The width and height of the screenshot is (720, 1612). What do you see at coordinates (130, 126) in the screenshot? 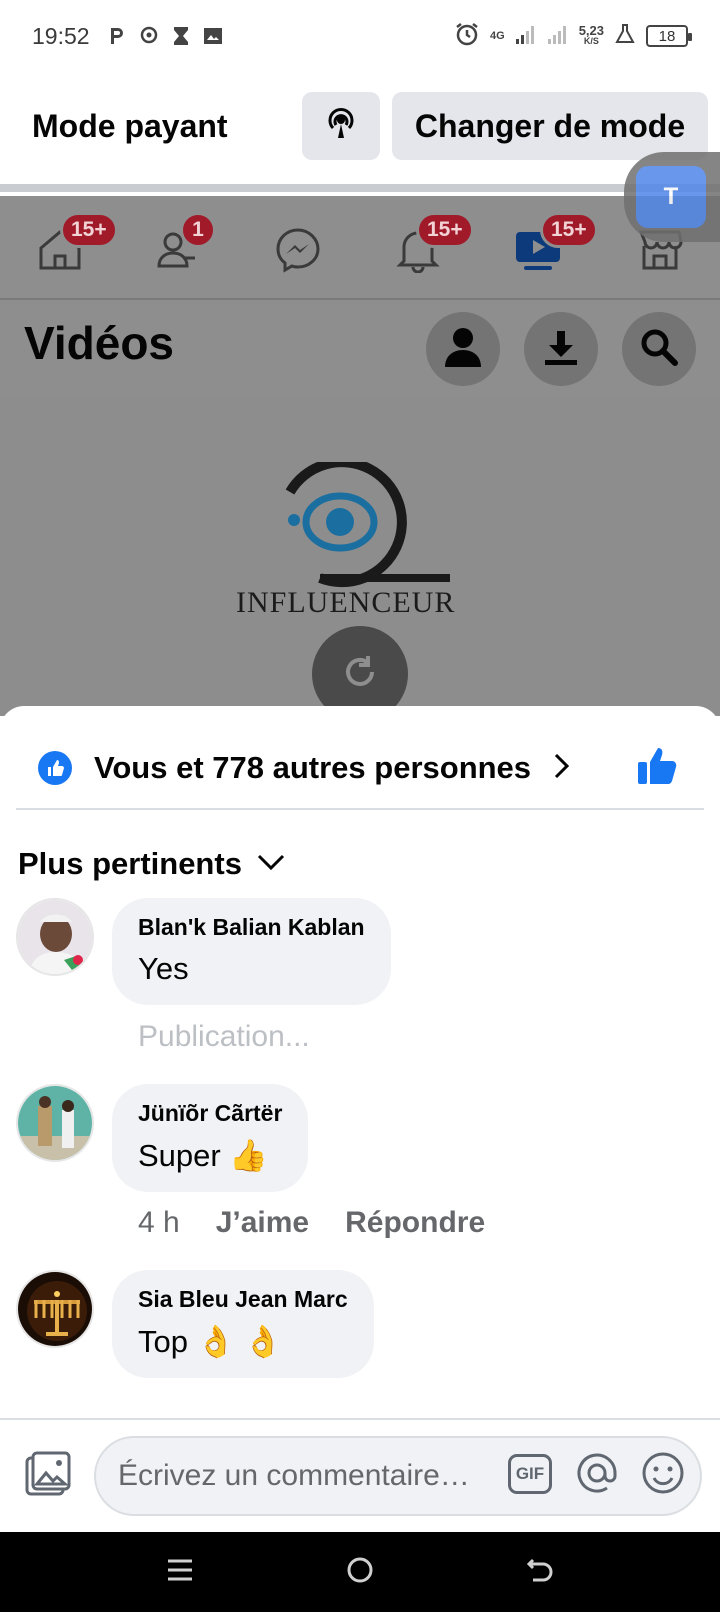
I see `mode-title: Mode payant` at bounding box center [130, 126].